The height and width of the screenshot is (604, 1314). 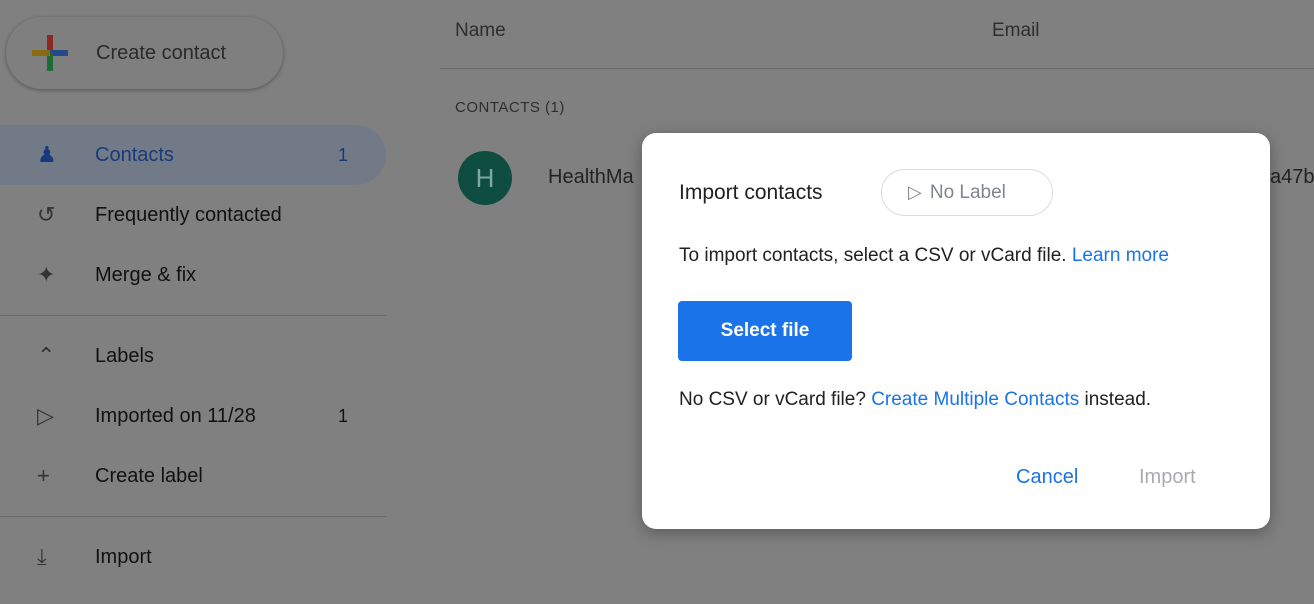 What do you see at coordinates (751, 192) in the screenshot?
I see `dialog-title: Import contacts` at bounding box center [751, 192].